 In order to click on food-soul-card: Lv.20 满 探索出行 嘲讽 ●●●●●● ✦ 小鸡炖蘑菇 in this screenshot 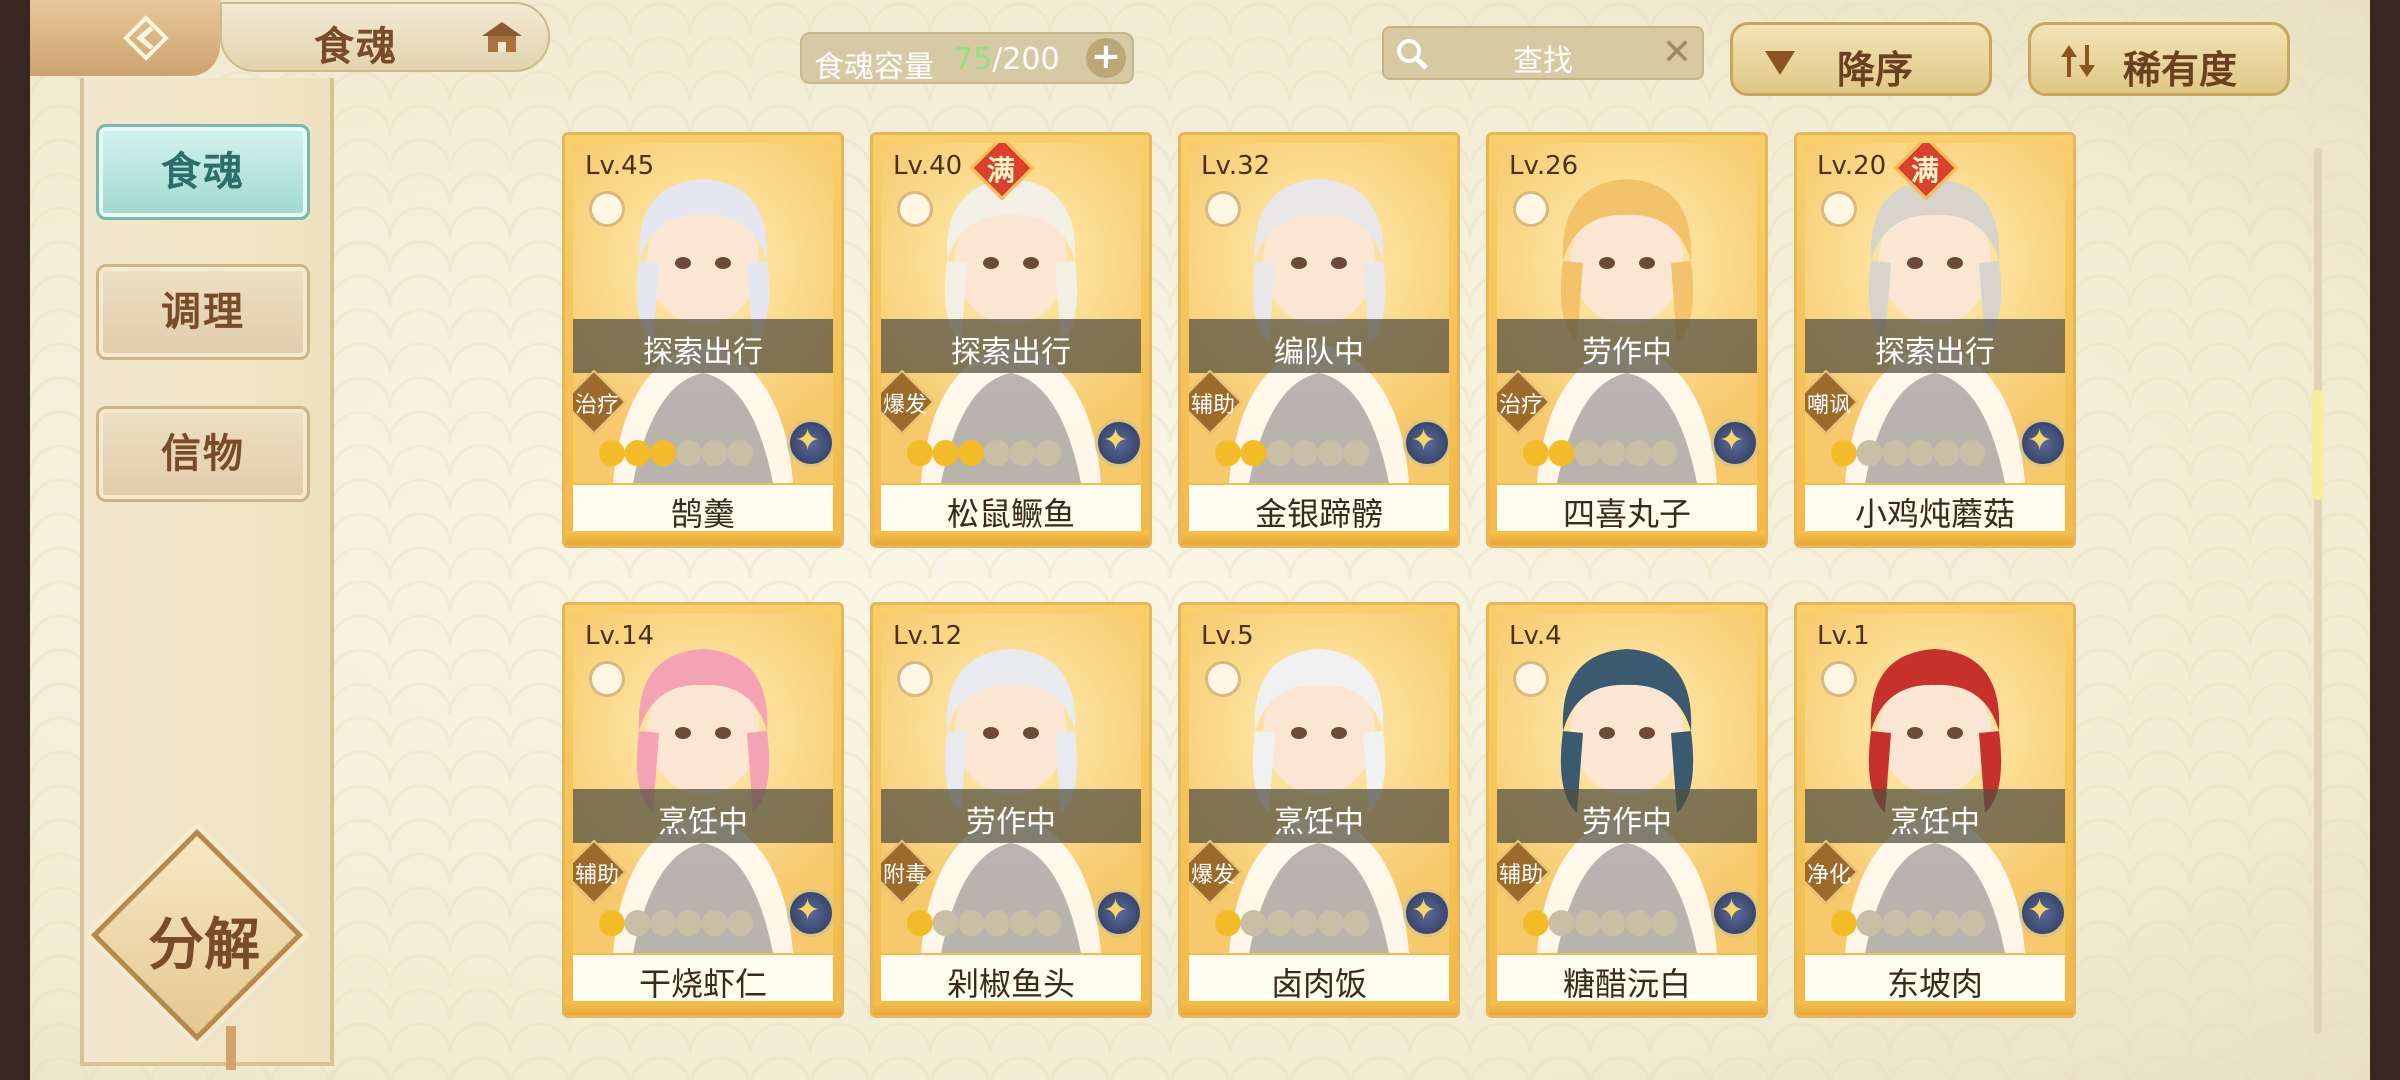, I will do `click(1935, 340)`.